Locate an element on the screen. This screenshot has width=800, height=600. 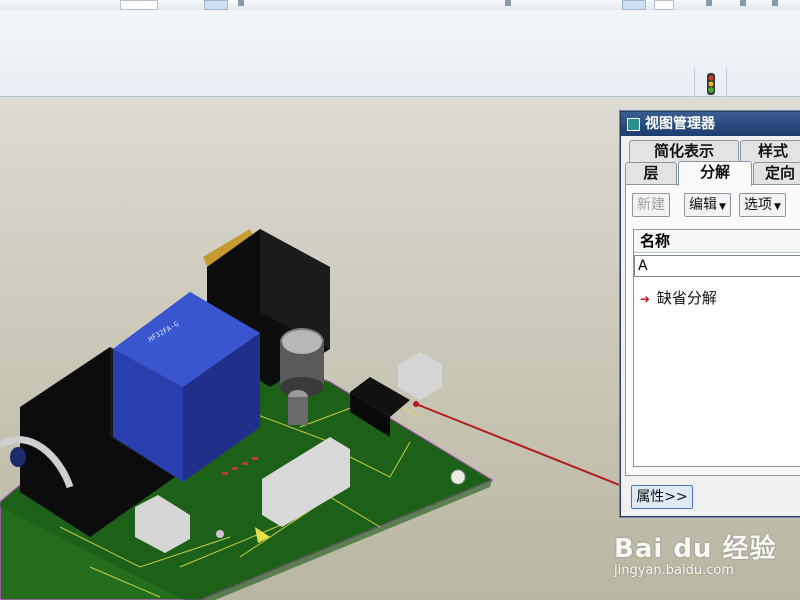
edit-menu-button: 编辑 ▼ is located at coordinates (707, 205).